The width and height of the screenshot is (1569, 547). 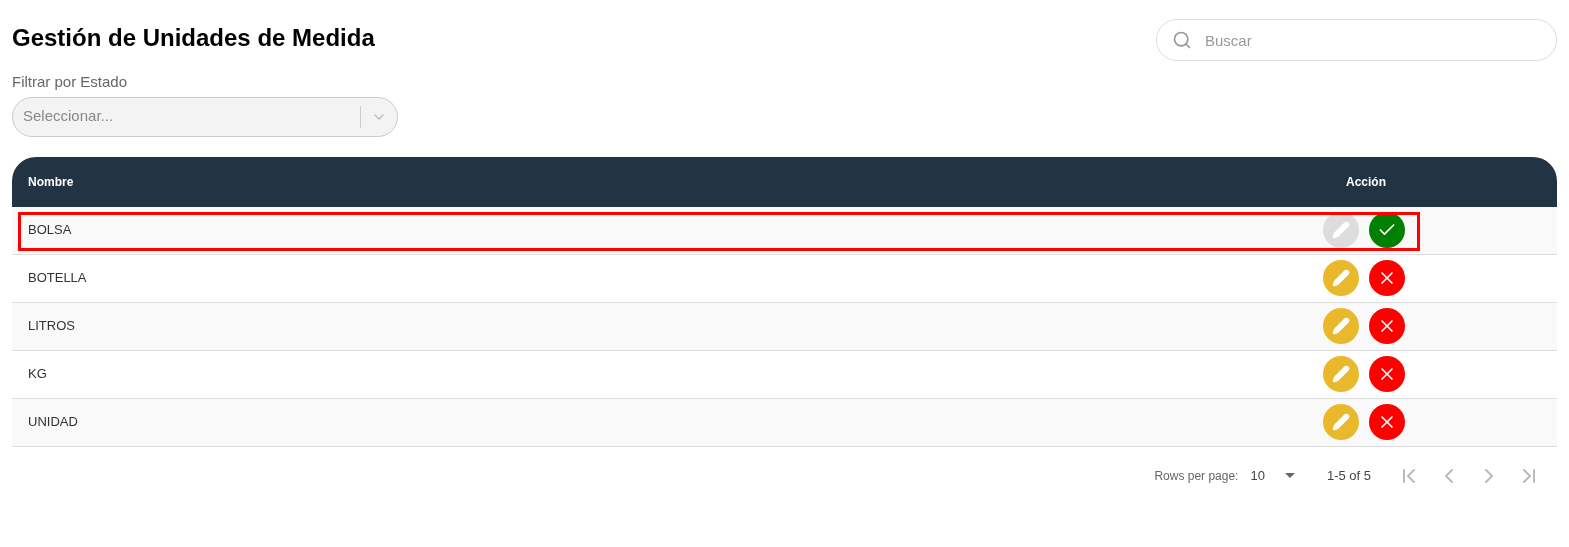 What do you see at coordinates (1182, 40) in the screenshot?
I see `search-icon` at bounding box center [1182, 40].